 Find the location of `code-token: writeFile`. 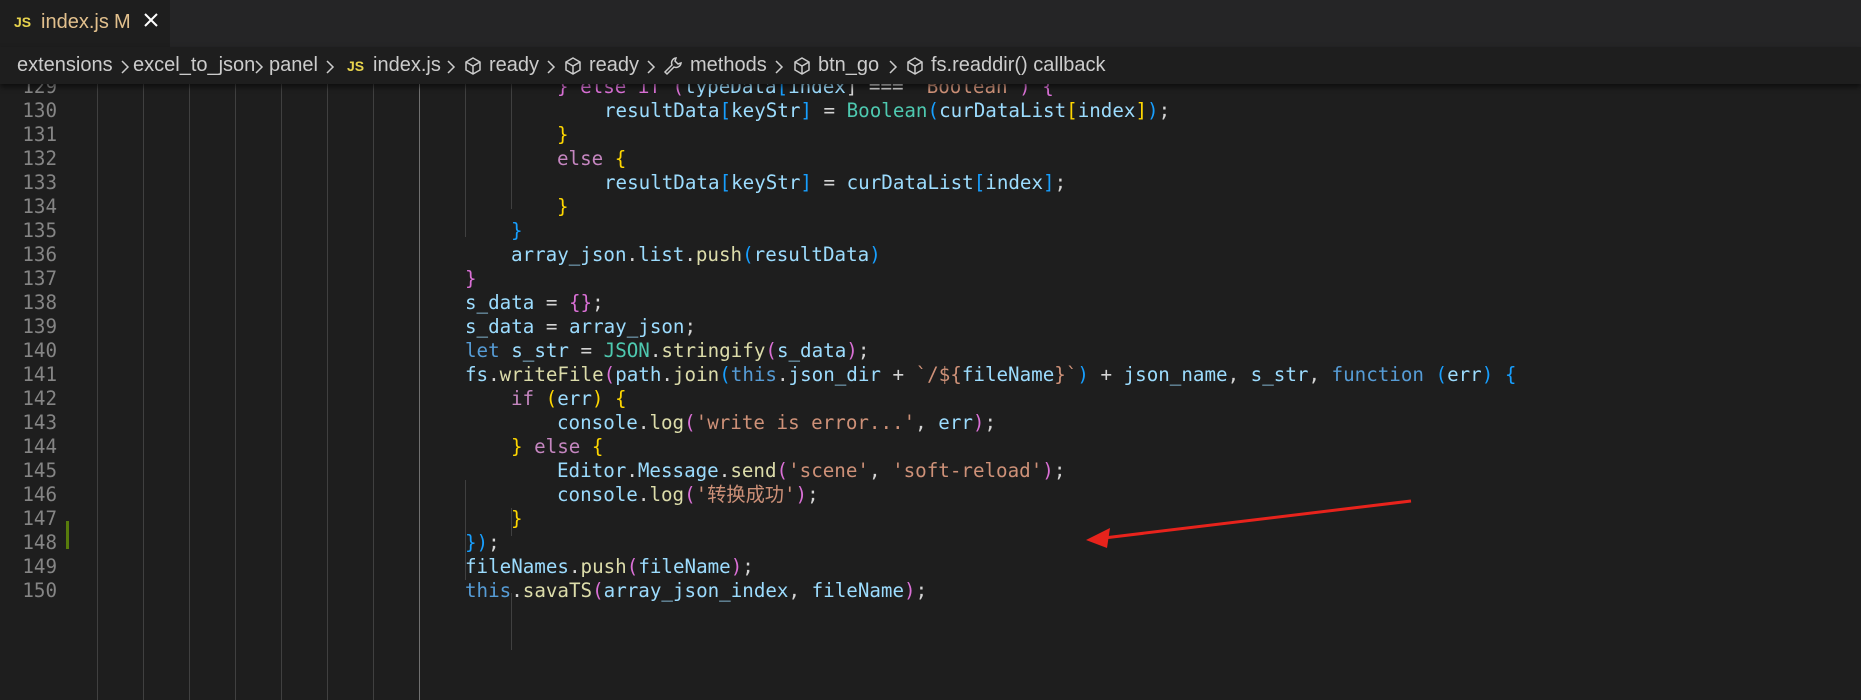

code-token: writeFile is located at coordinates (551, 374).